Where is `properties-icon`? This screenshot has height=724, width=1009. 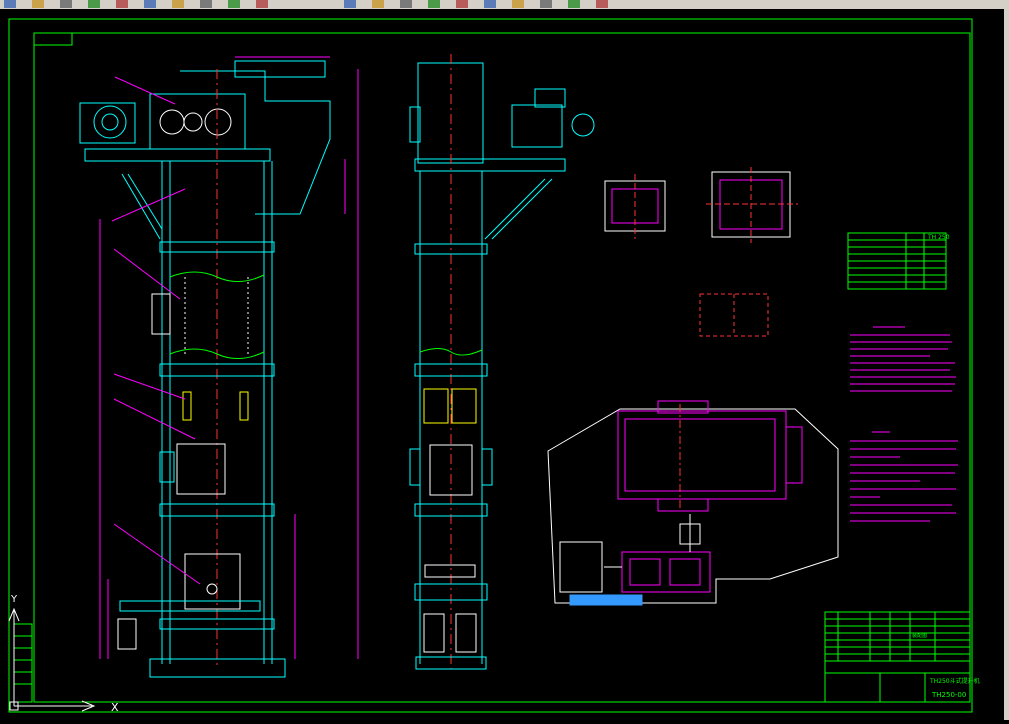
properties-icon is located at coordinates (602, 4).